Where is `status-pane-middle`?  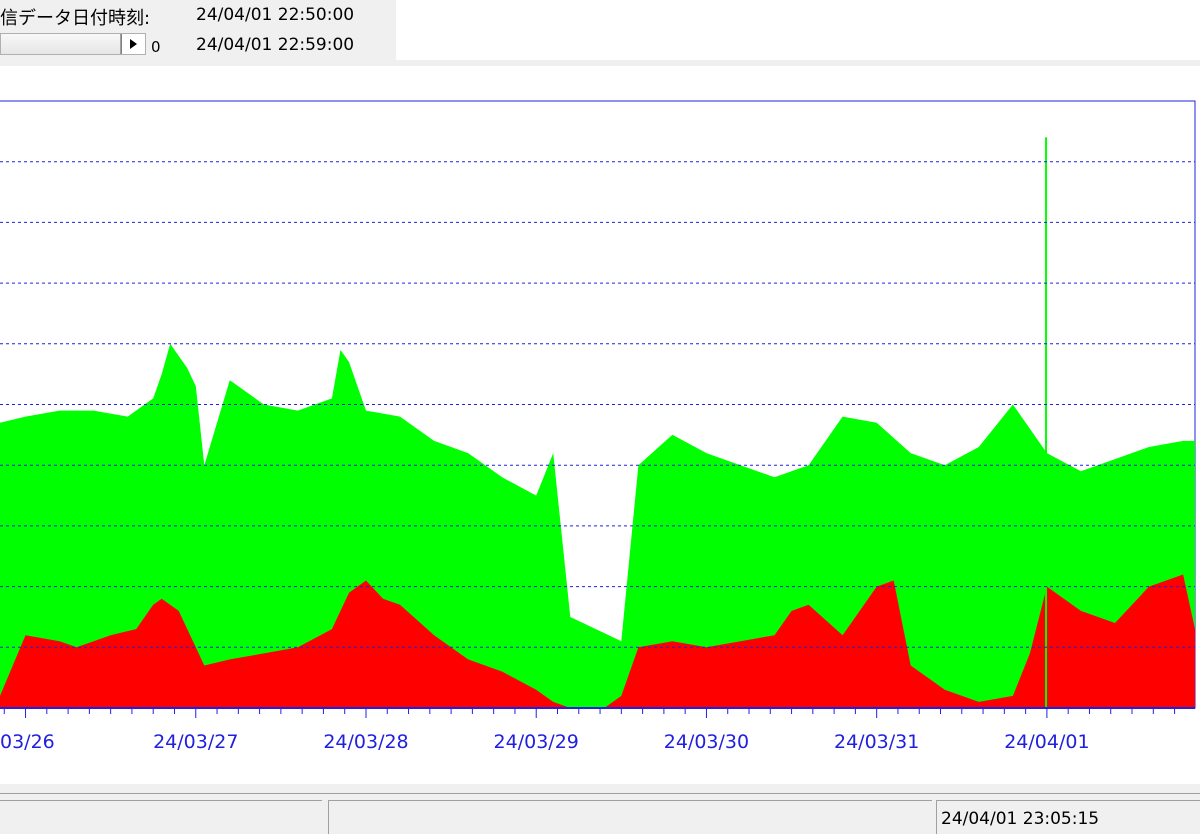
status-pane-middle is located at coordinates (630, 817).